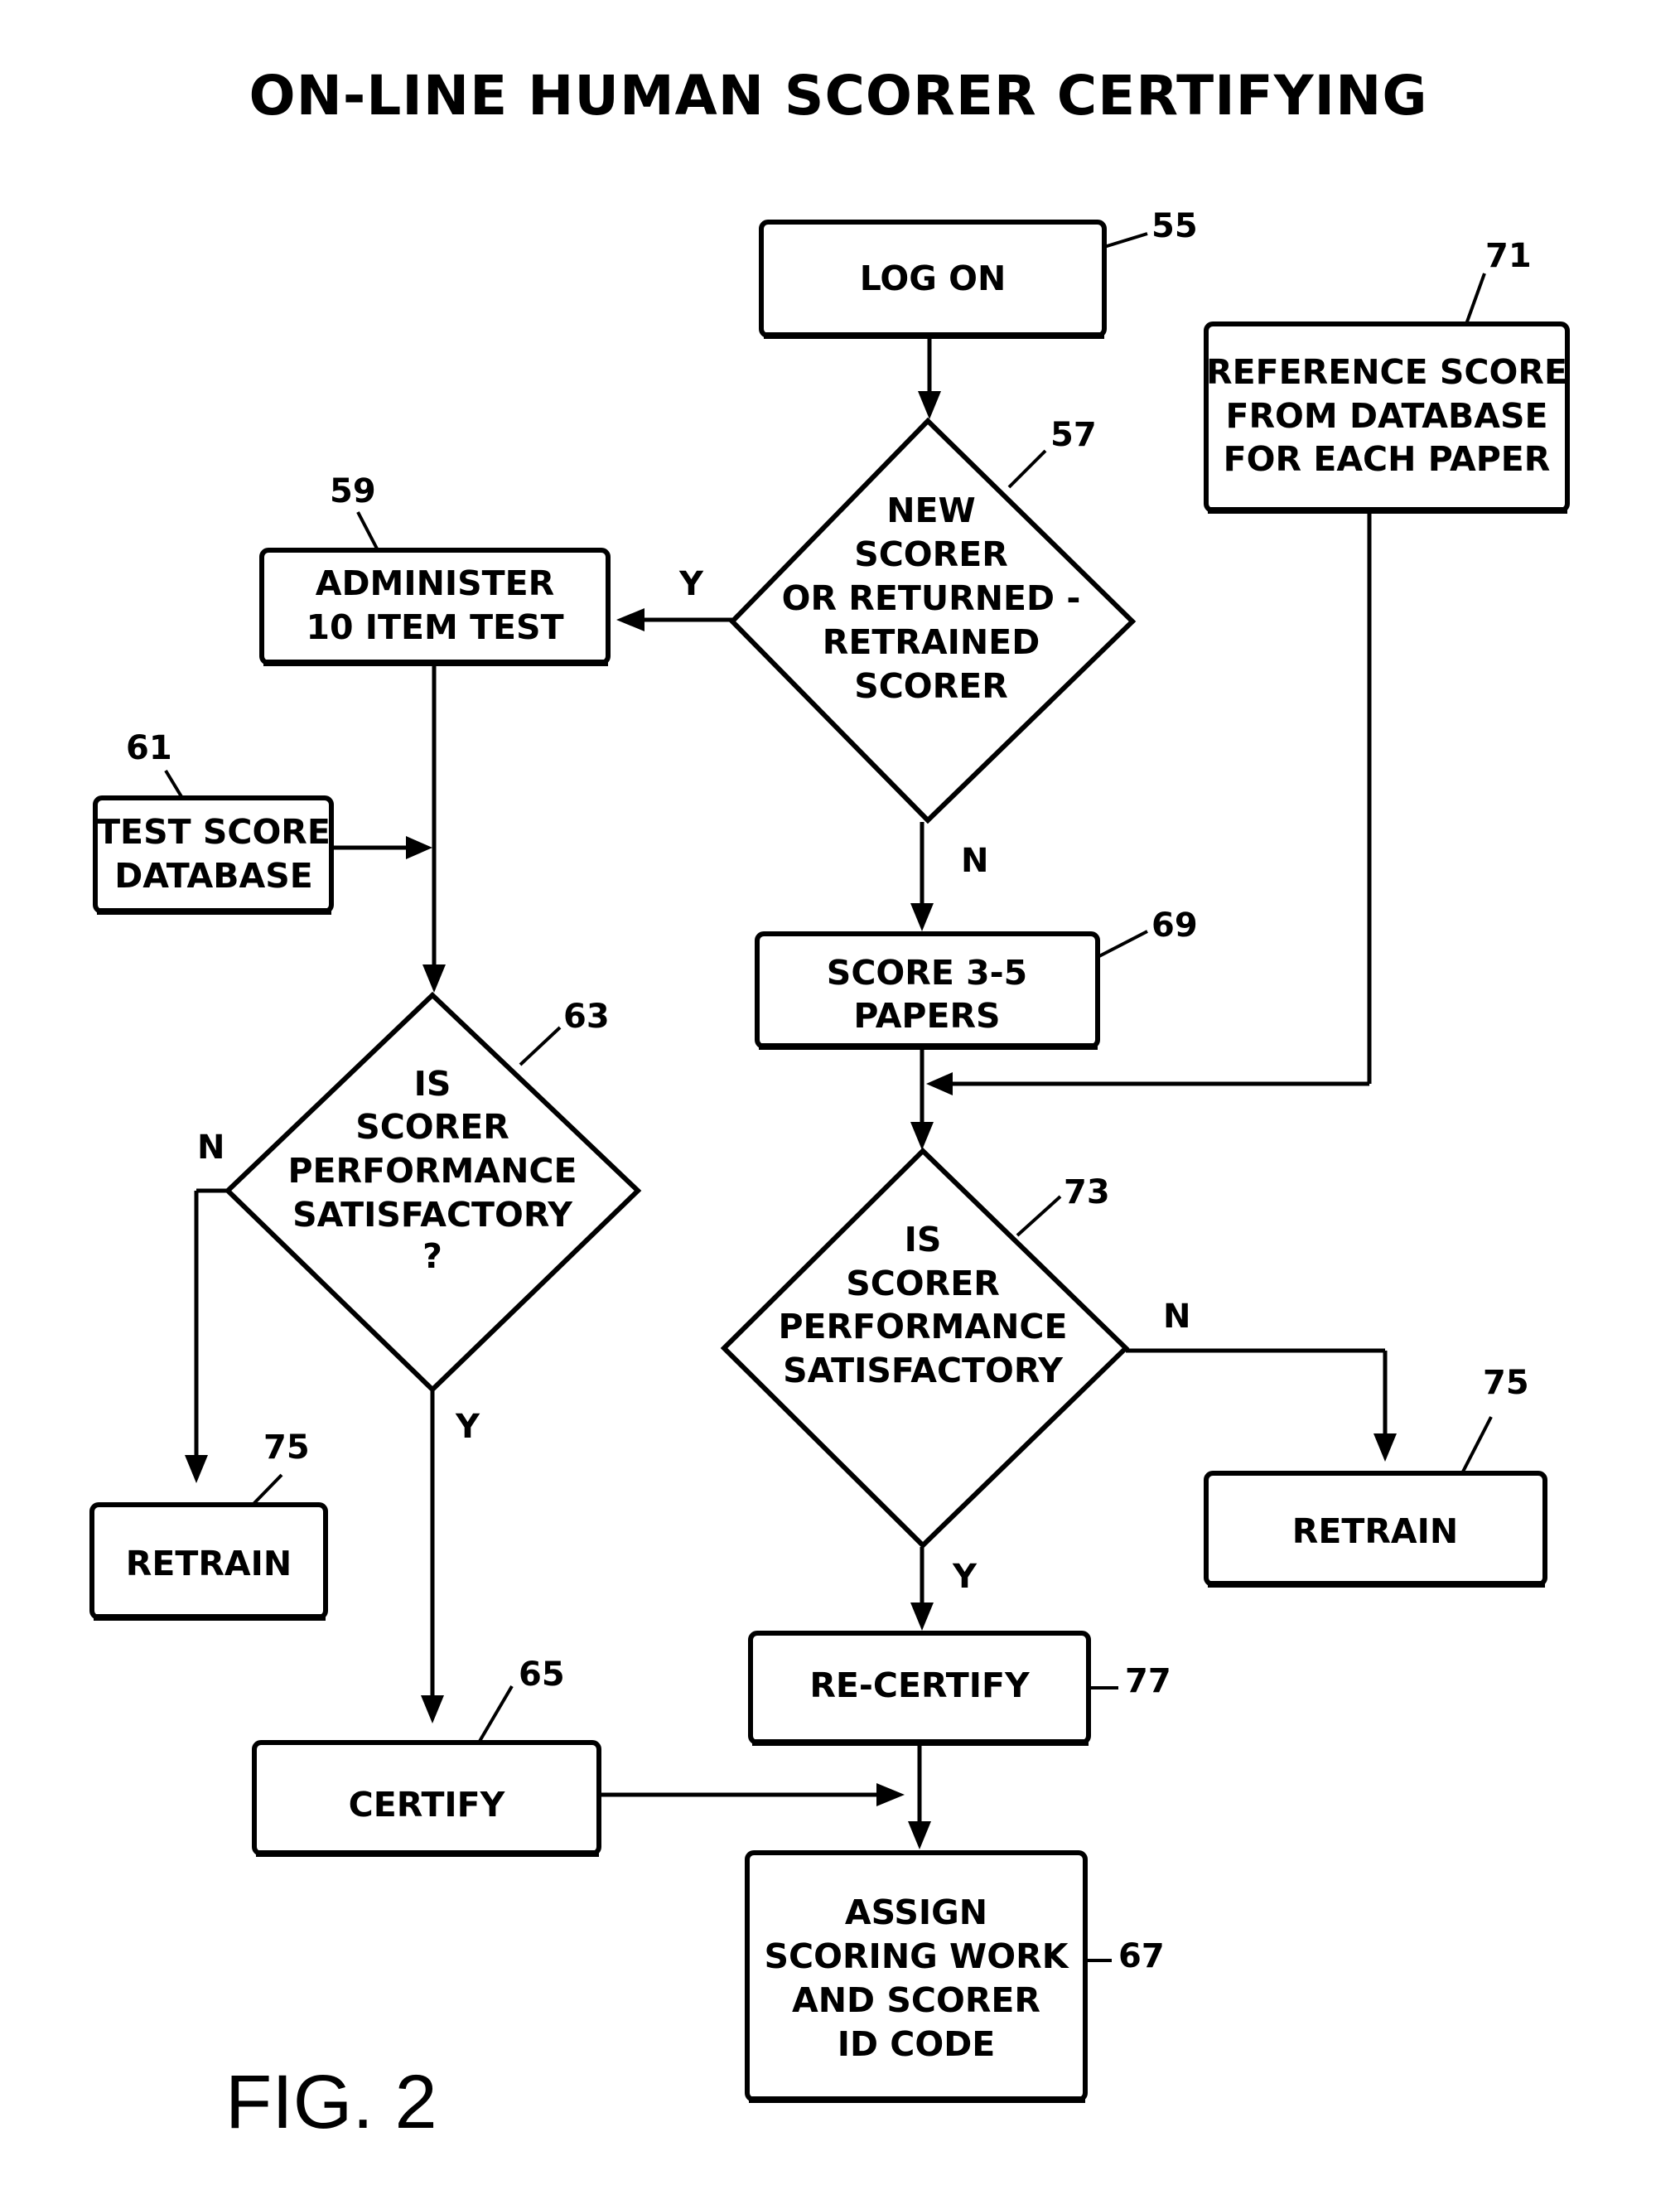  What do you see at coordinates (920, 1685) in the screenshot?
I see `node-label: RE-CERTIFY` at bounding box center [920, 1685].